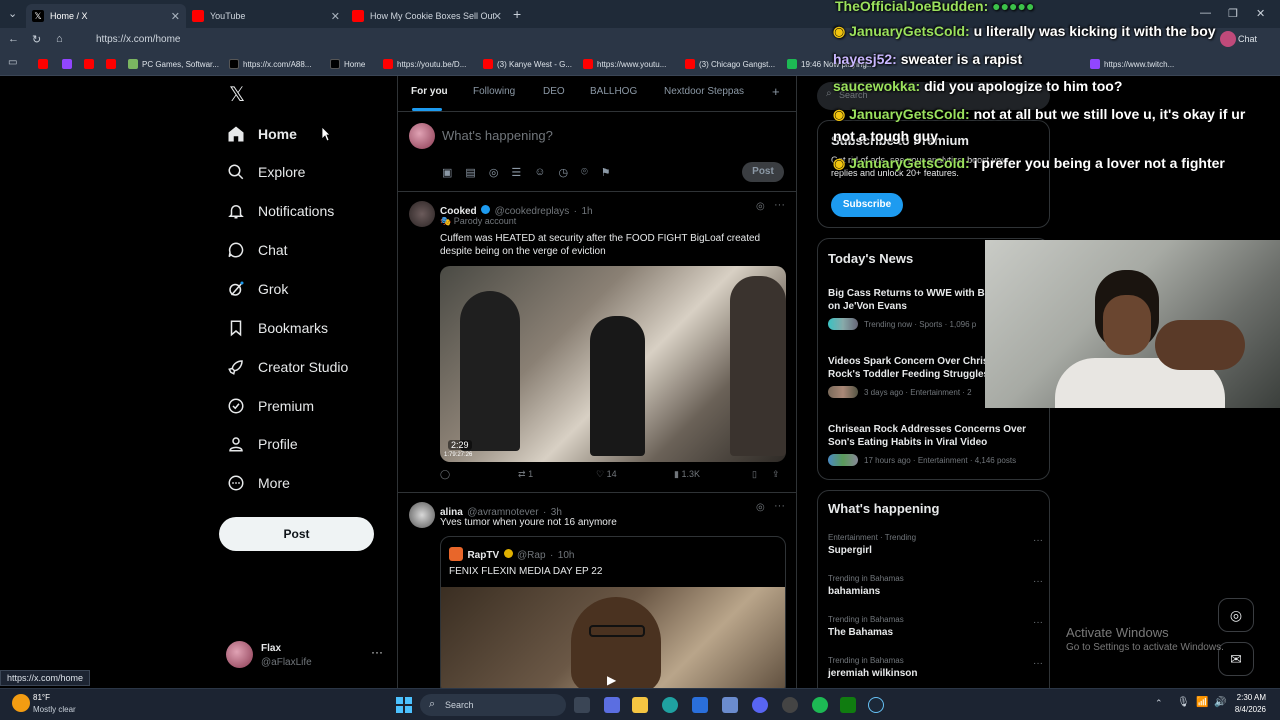 This screenshot has height=720, width=1280. What do you see at coordinates (347, 64) in the screenshot?
I see `bookmark-item: Home` at bounding box center [347, 64].